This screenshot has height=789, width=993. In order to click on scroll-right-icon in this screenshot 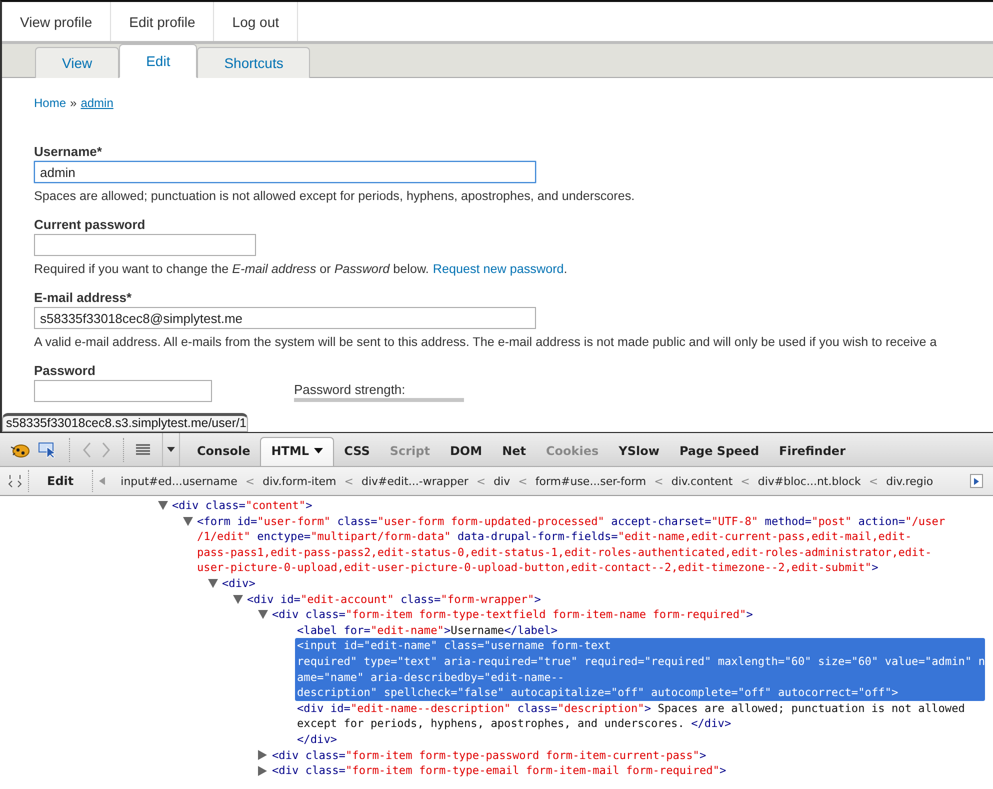, I will do `click(976, 481)`.